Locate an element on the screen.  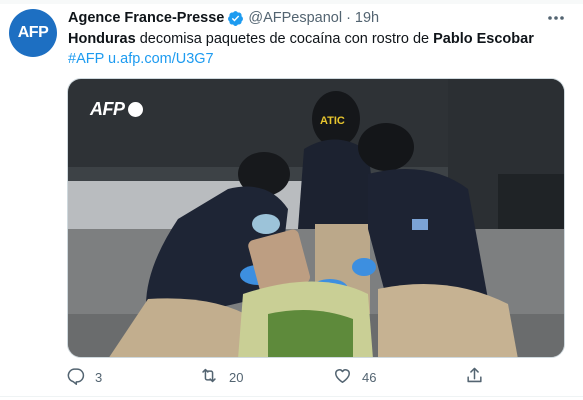
share-icon is located at coordinates (474, 377).